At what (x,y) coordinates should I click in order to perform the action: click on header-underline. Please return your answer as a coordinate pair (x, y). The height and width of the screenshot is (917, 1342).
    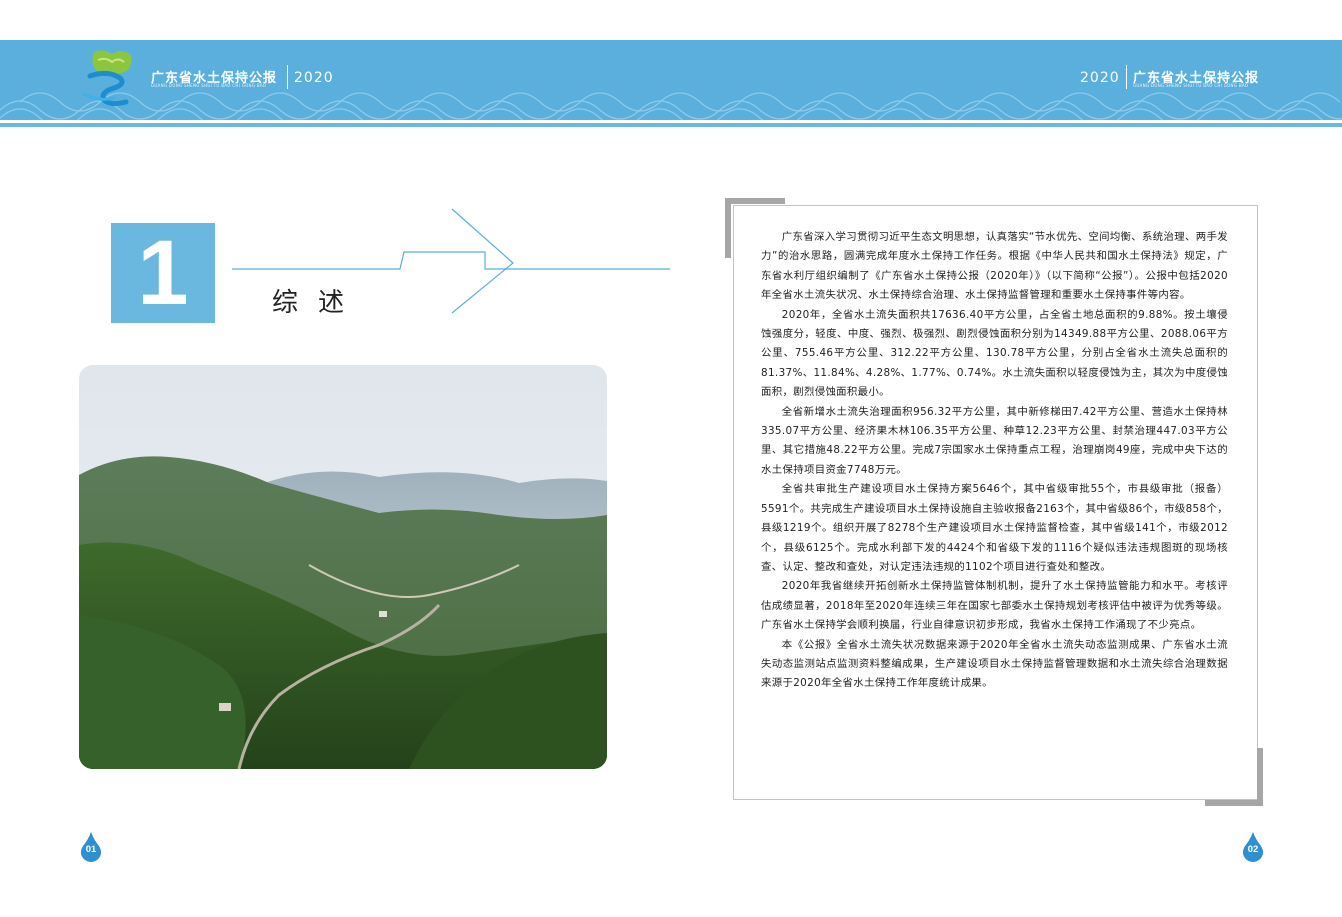
    Looking at the image, I should click on (671, 125).